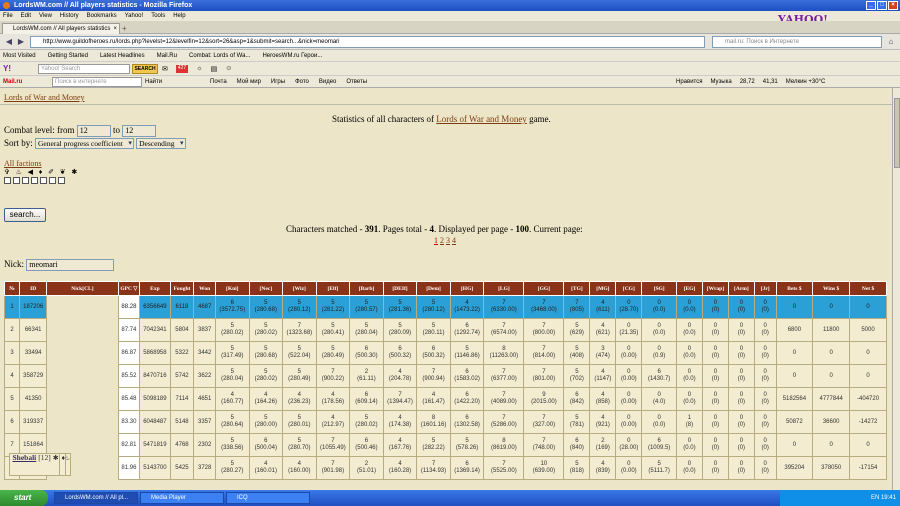 Image resolution: width=900 pixels, height=506 pixels. I want to click on mailru-widget: 28,72, so click(747, 82).